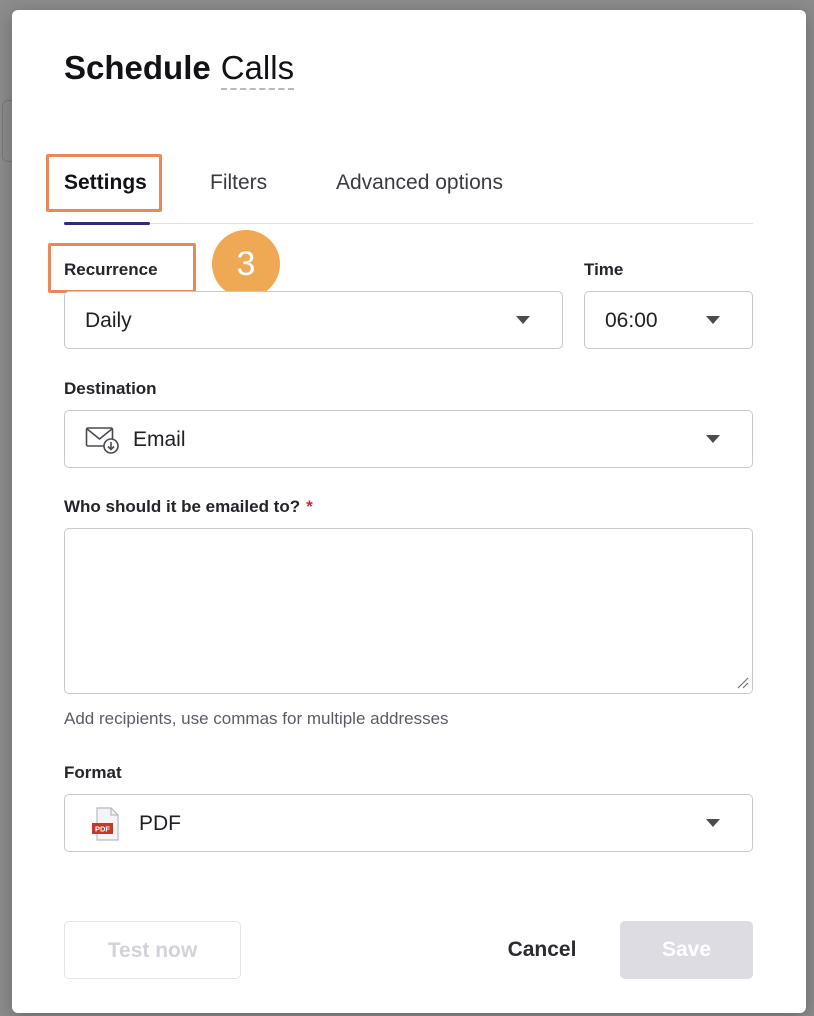 The image size is (814, 1016). Describe the element at coordinates (668, 320) in the screenshot. I see `time-select: 06:00` at that location.